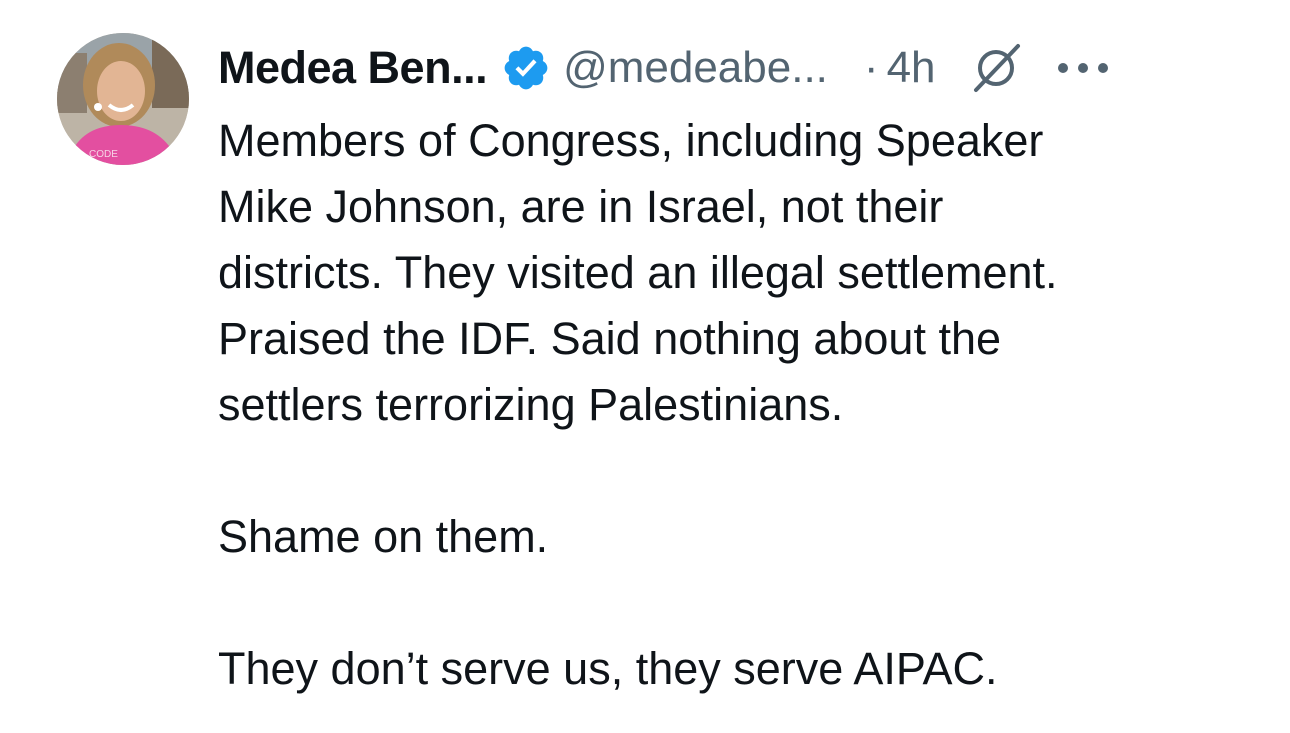  I want to click on tweet-line: Shame on them., so click(383, 536).